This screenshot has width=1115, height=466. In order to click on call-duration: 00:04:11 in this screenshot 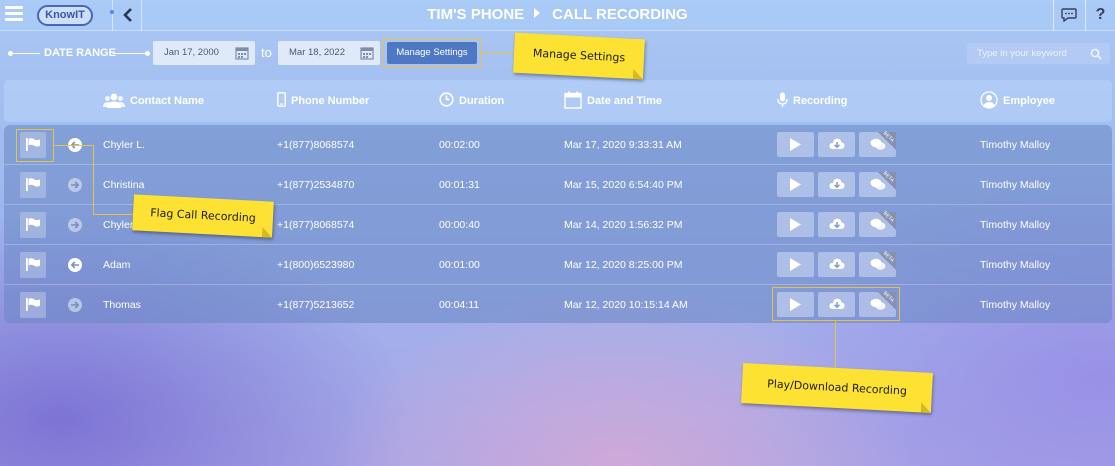, I will do `click(459, 305)`.